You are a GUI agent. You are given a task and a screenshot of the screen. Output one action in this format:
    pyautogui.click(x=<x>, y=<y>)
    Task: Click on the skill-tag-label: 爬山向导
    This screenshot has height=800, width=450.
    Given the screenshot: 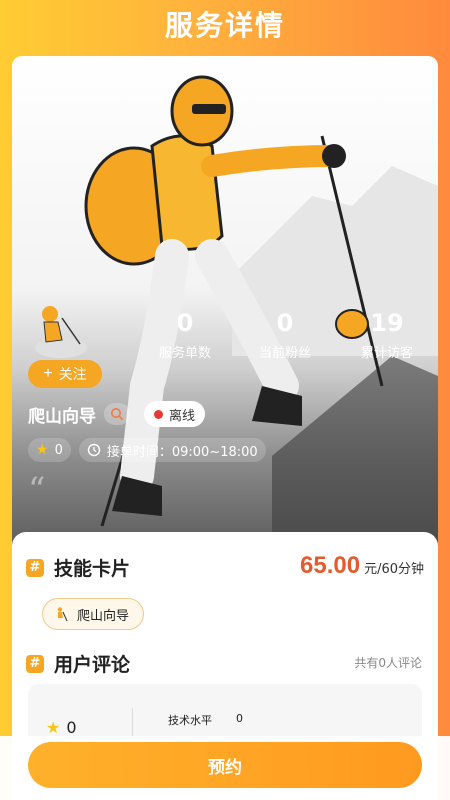 What is the action you would take?
    pyautogui.click(x=103, y=616)
    